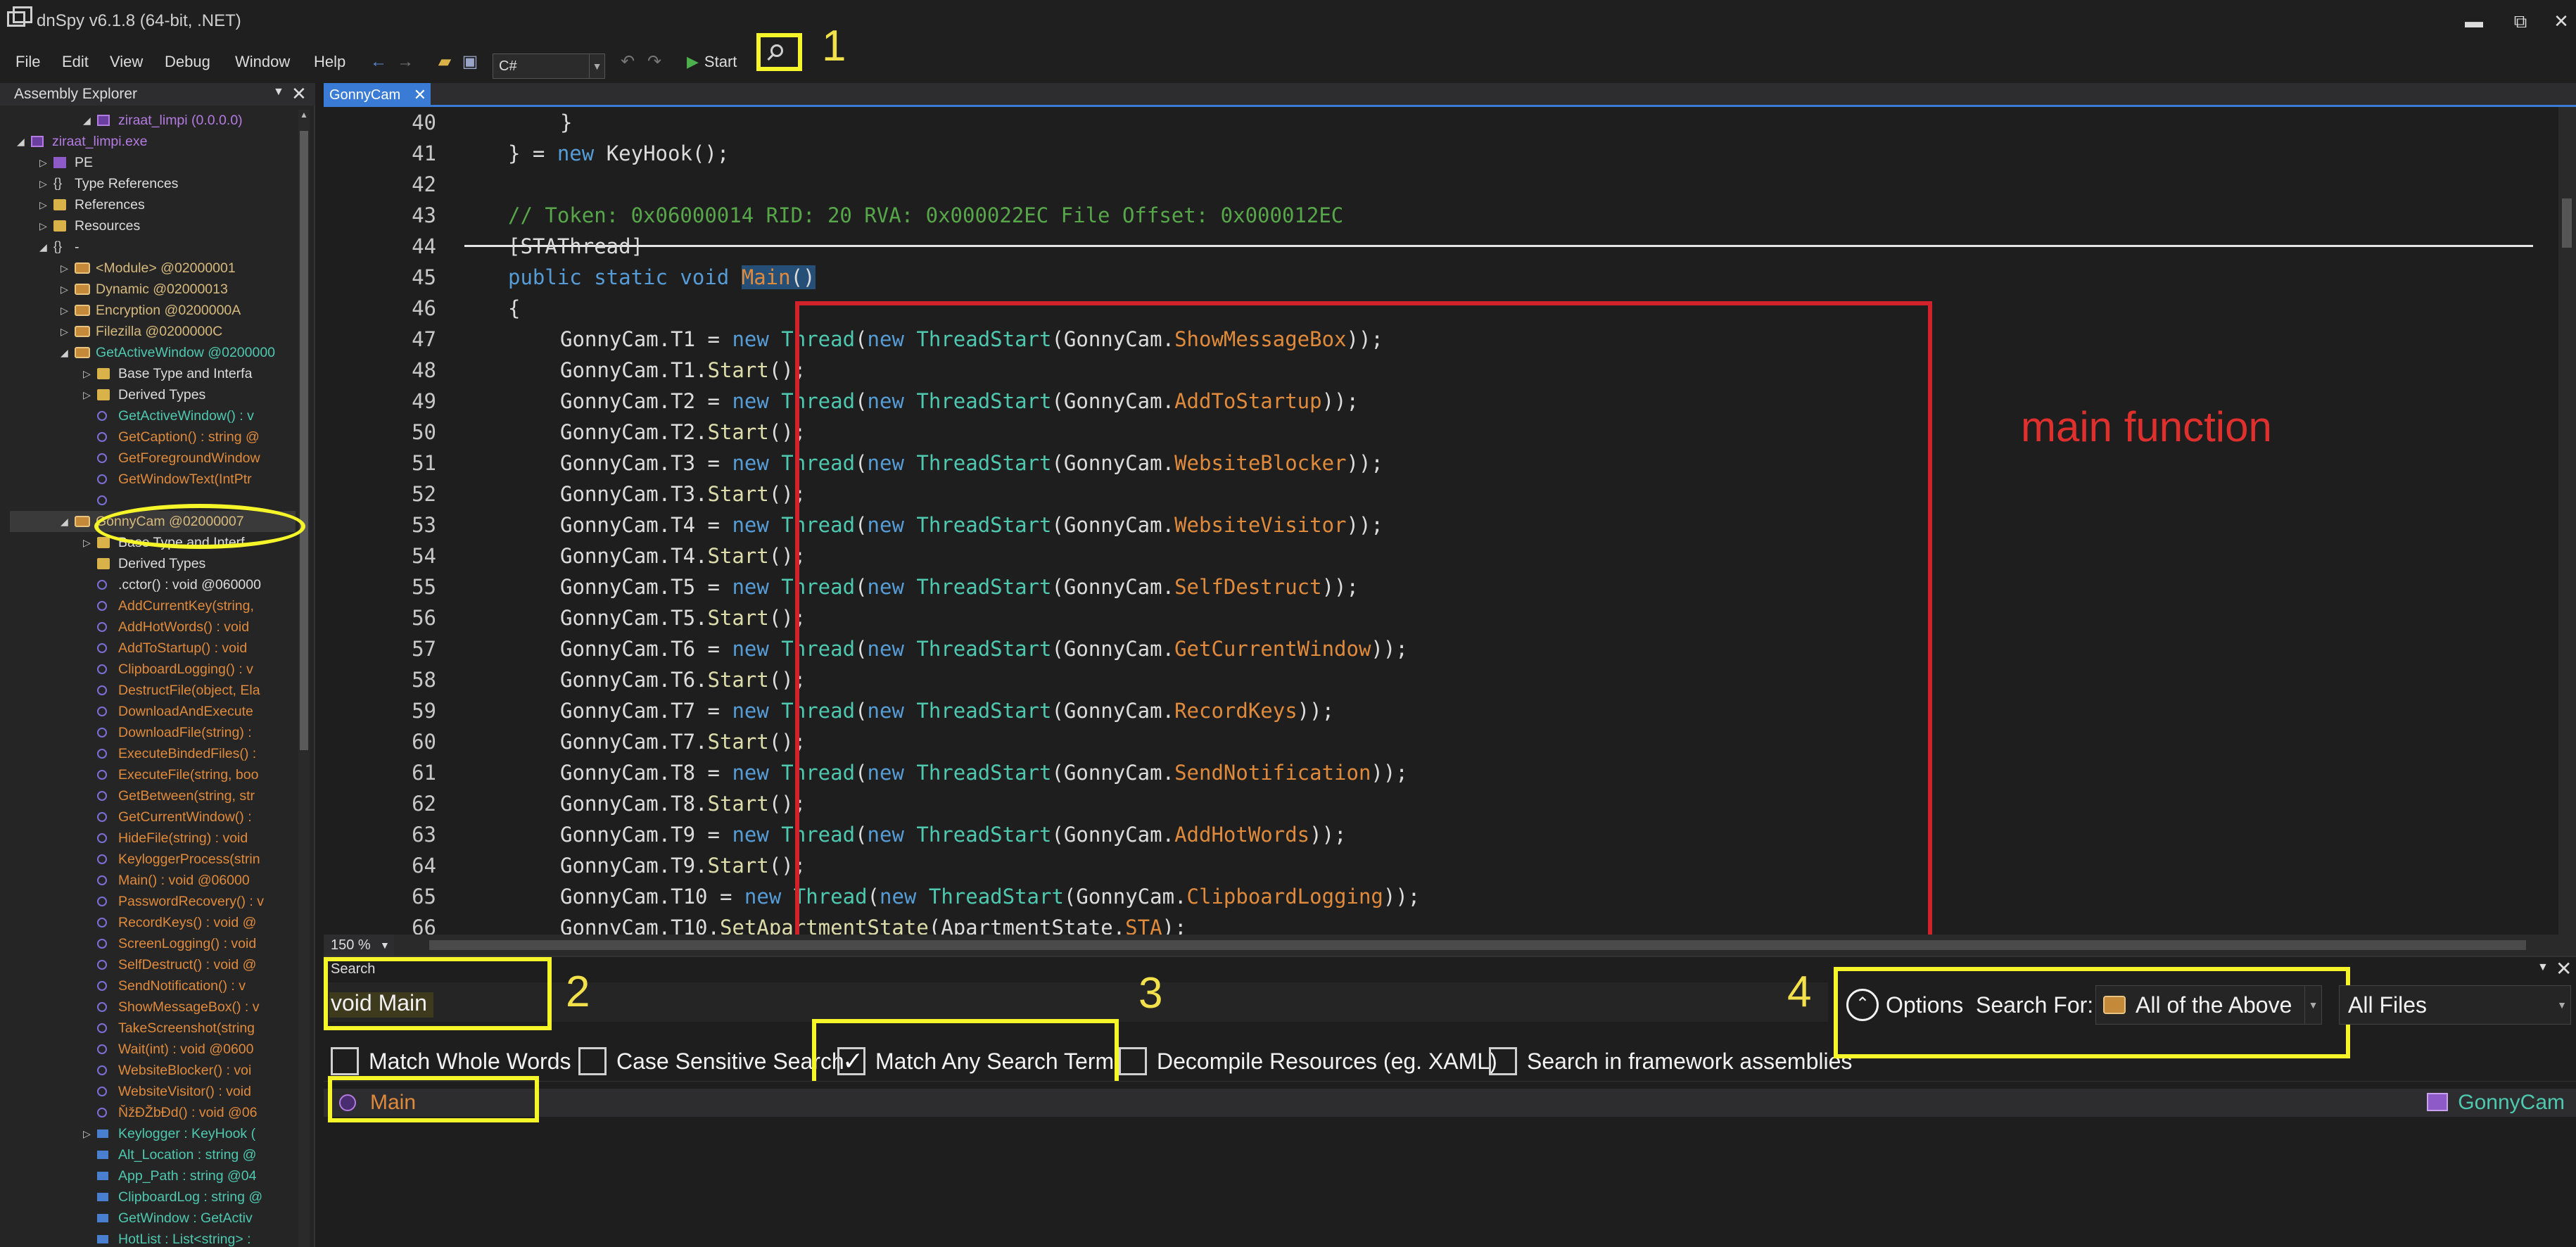 Image resolution: width=2576 pixels, height=1247 pixels. Describe the element at coordinates (445, 62) in the screenshot. I see `open-file-icon: ▰` at that location.